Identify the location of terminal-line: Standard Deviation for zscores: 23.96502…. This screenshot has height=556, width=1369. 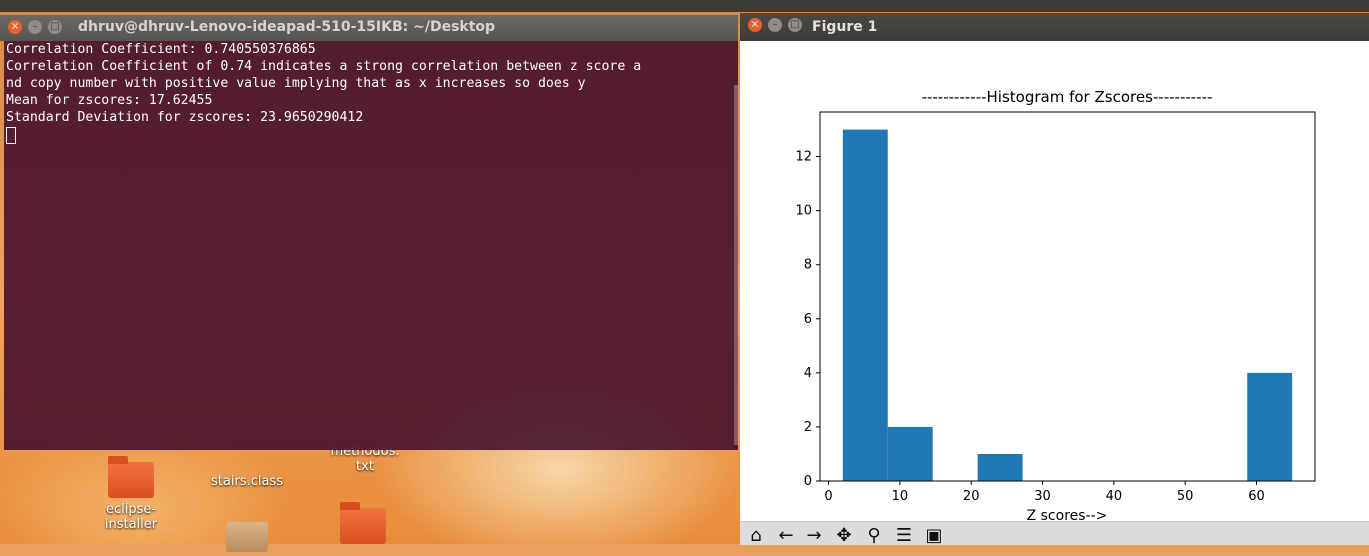
(185, 117).